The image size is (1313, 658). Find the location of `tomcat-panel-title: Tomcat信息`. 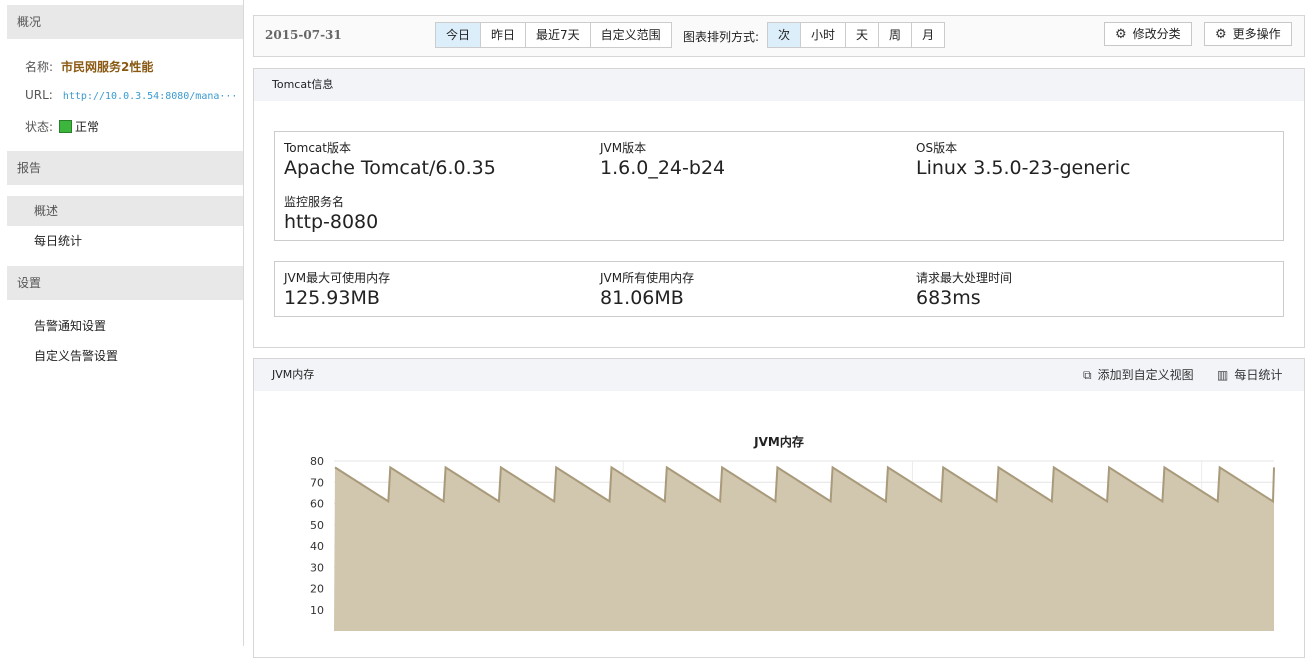

tomcat-panel-title: Tomcat信息 is located at coordinates (779, 85).